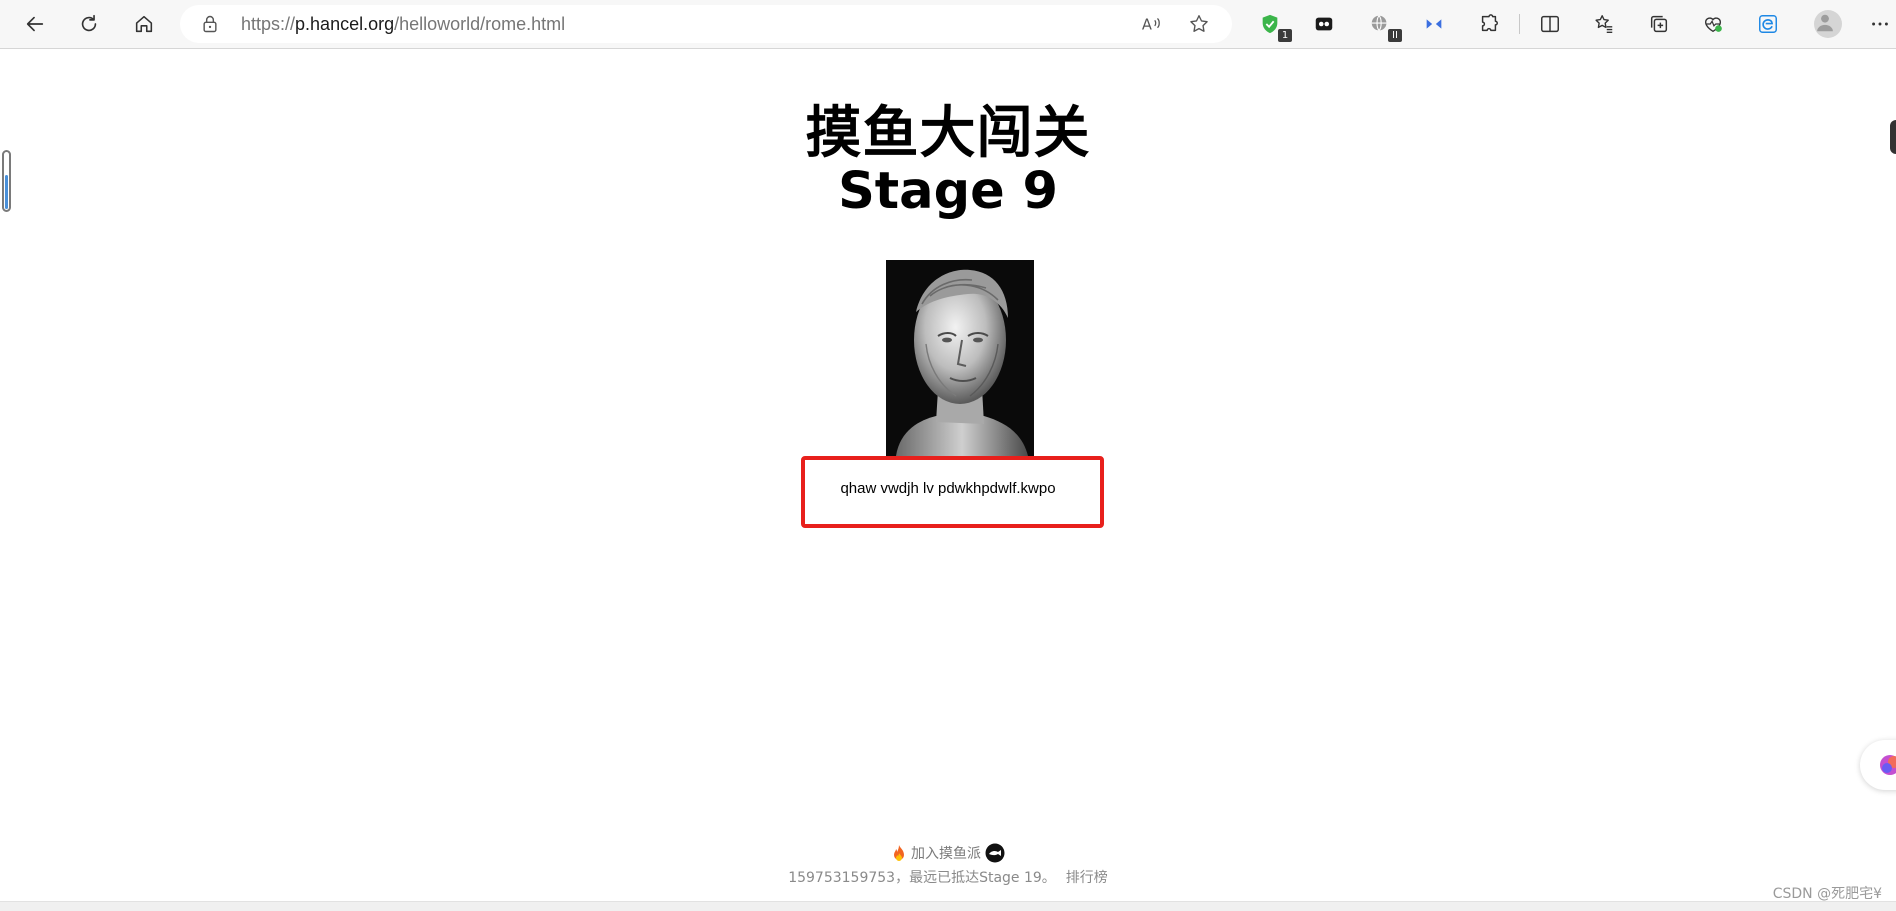  I want to click on browser-essentials-button, so click(1713, 24).